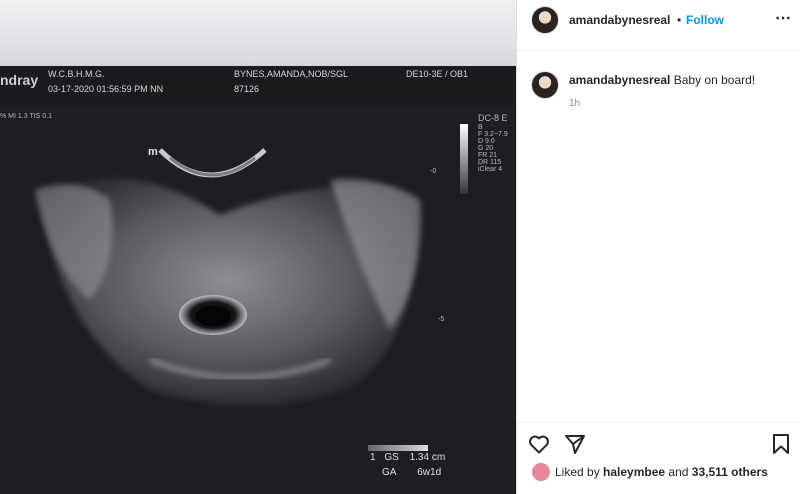 The image size is (800, 494). I want to click on header-username: amandabynesreal, so click(619, 20).